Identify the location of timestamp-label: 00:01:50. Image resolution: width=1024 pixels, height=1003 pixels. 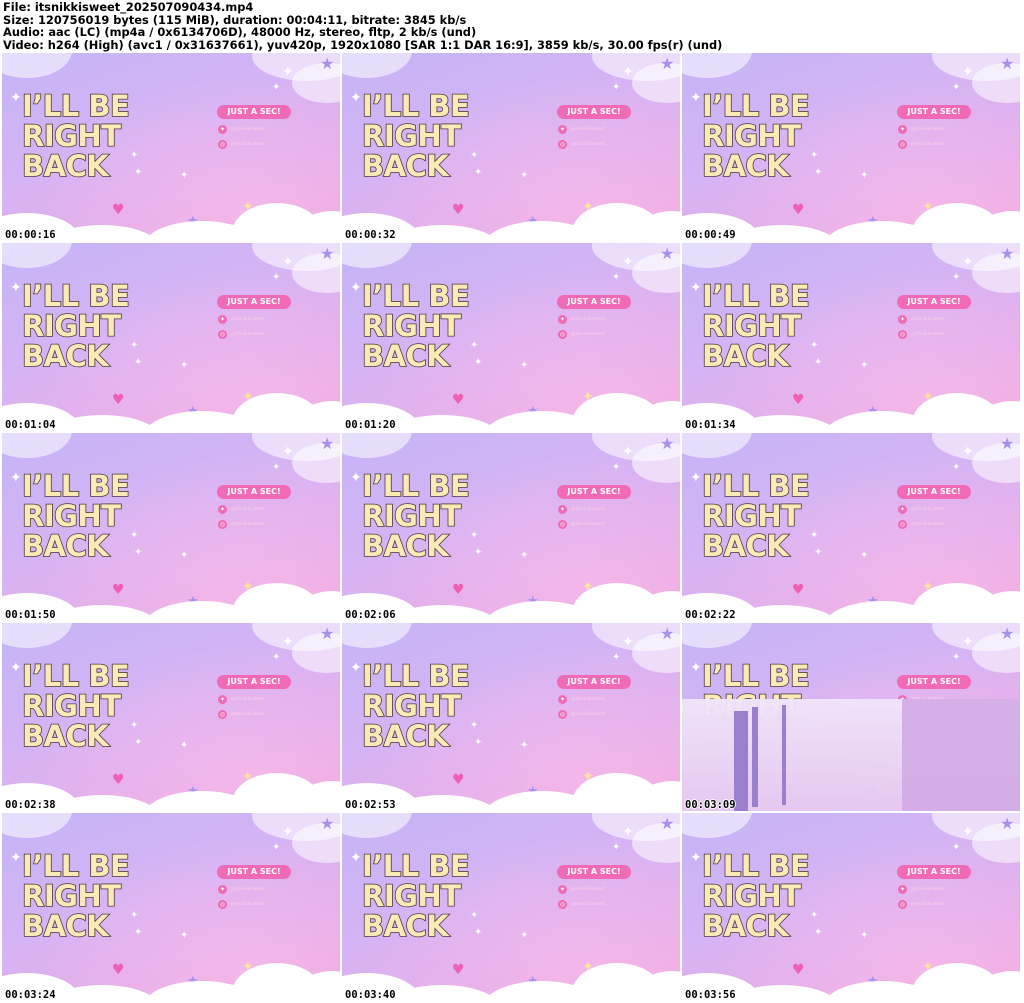
(30, 615).